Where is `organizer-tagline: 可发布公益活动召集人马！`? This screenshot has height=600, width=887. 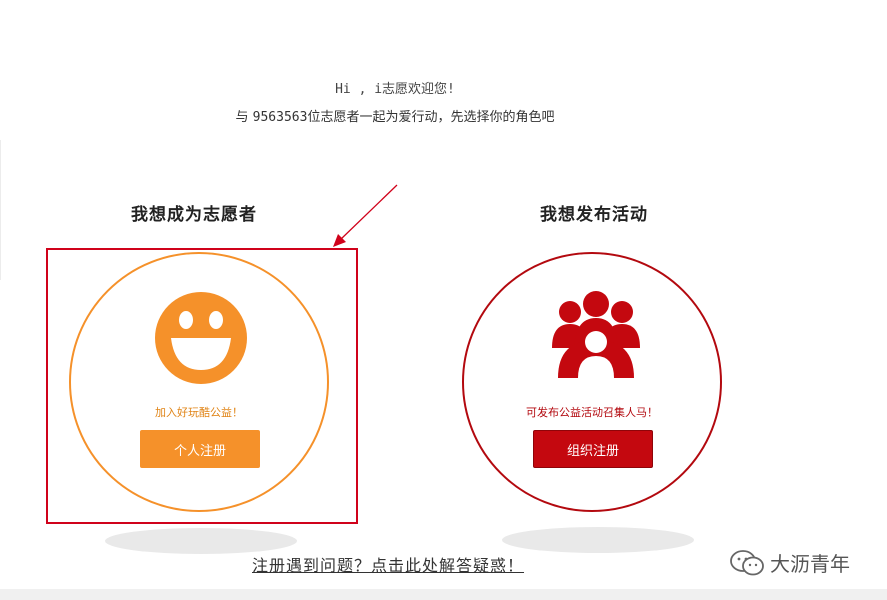
organizer-tagline: 可发布公益活动召集人马！ is located at coordinates (592, 412).